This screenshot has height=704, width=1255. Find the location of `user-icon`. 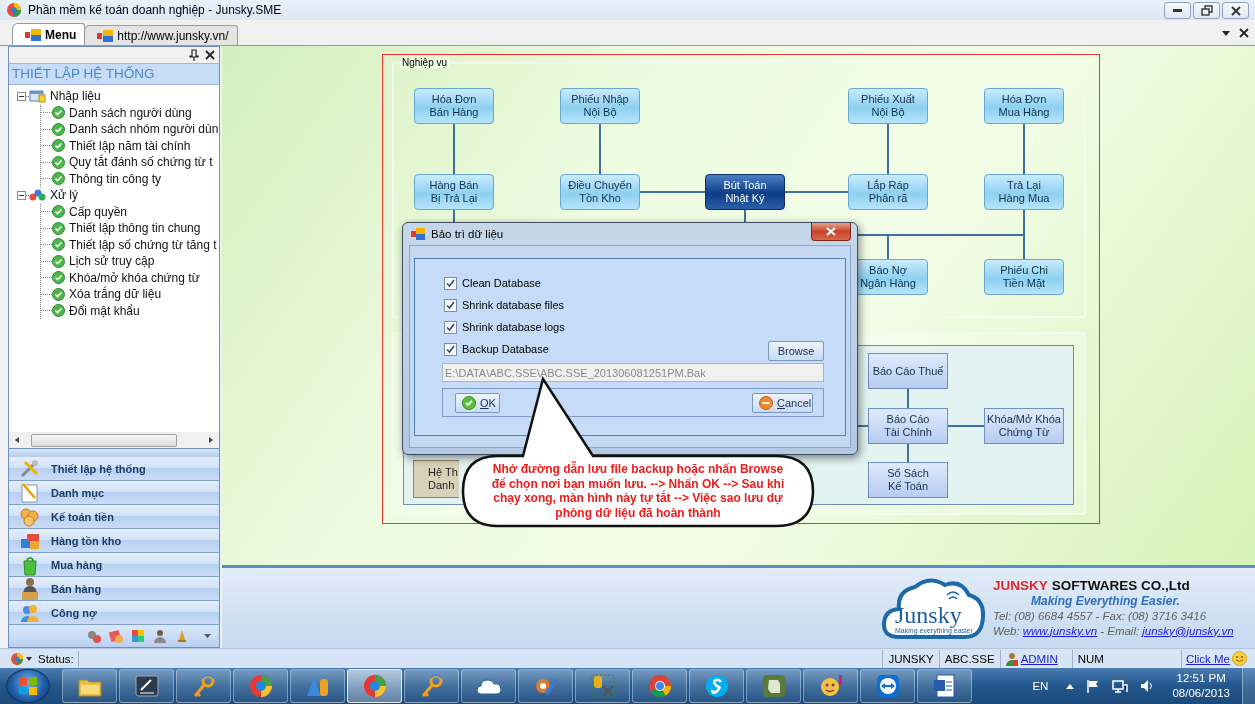

user-icon is located at coordinates (160, 636).